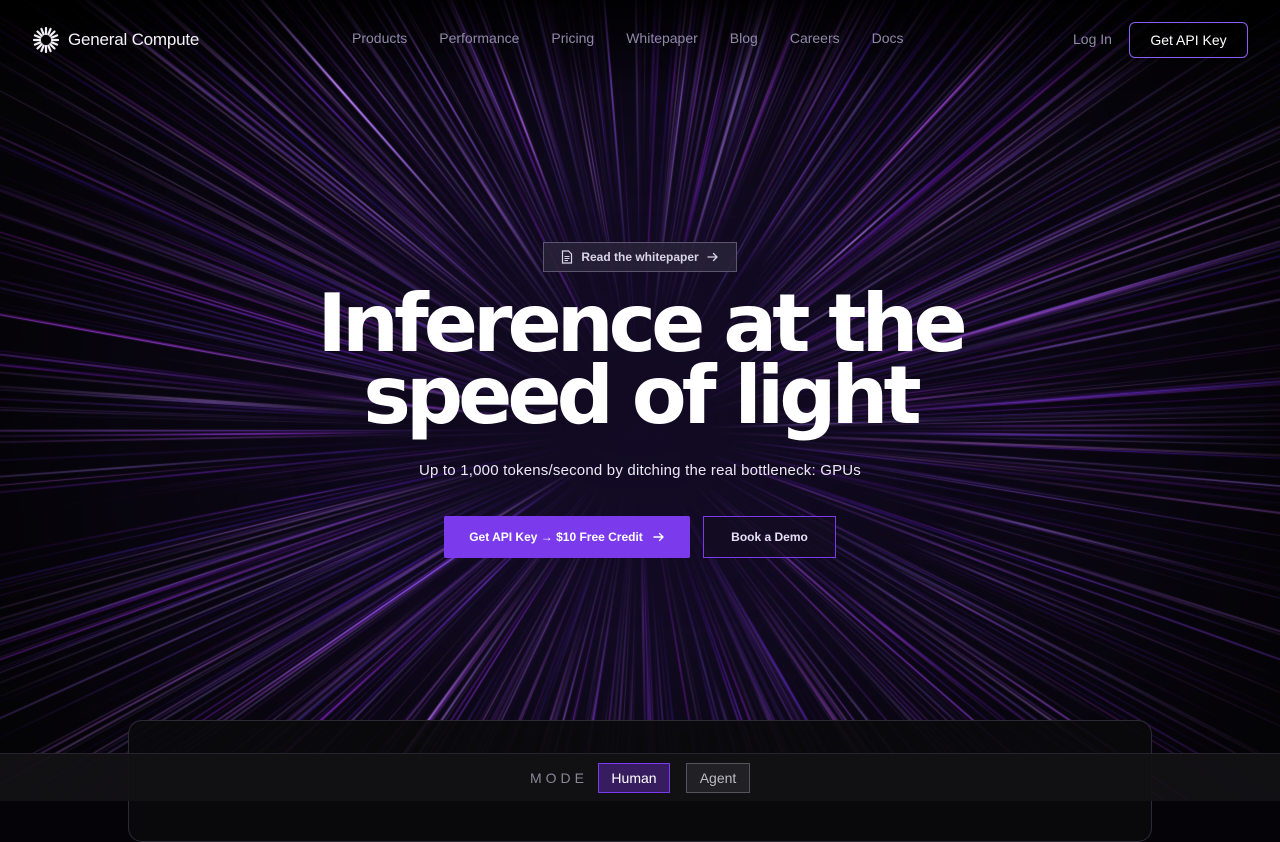 This screenshot has width=1280, height=842. Describe the element at coordinates (1092, 39) in the screenshot. I see `login-link: Log In` at that location.